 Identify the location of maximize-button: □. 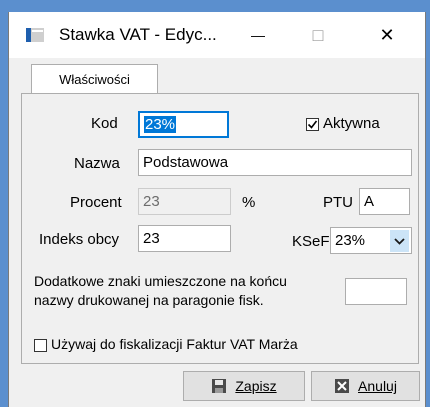
(318, 35).